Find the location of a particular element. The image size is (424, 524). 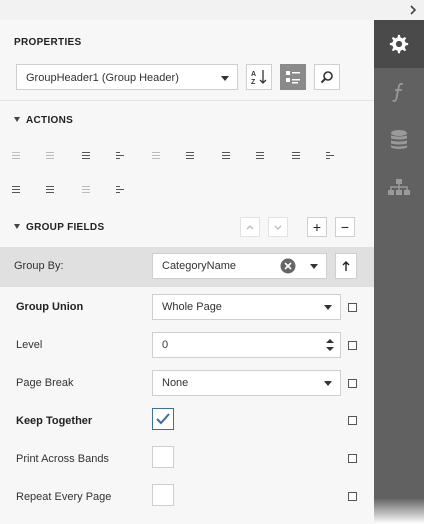

hierarchy-icon is located at coordinates (399, 187).